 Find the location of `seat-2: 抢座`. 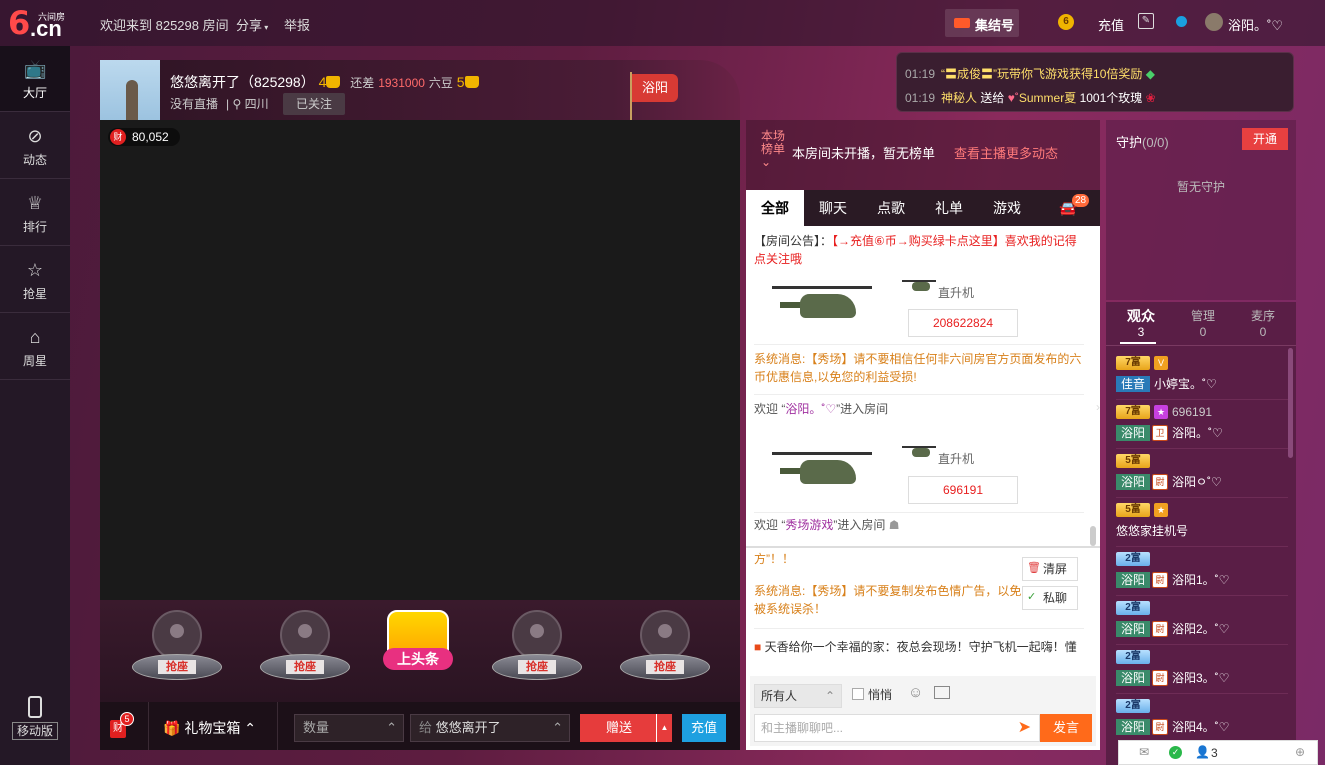

seat-2: 抢座 is located at coordinates (304, 650).